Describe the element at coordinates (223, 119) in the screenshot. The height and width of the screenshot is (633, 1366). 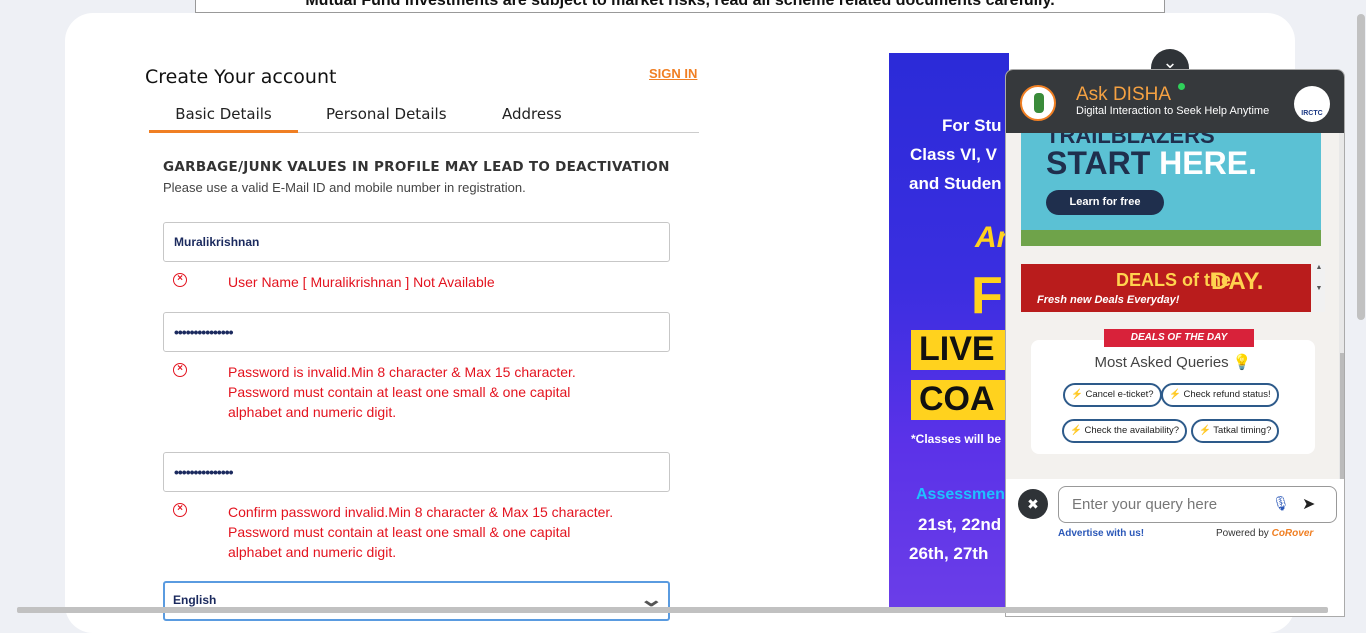
I see `tab-basic-details: Basic Details` at that location.